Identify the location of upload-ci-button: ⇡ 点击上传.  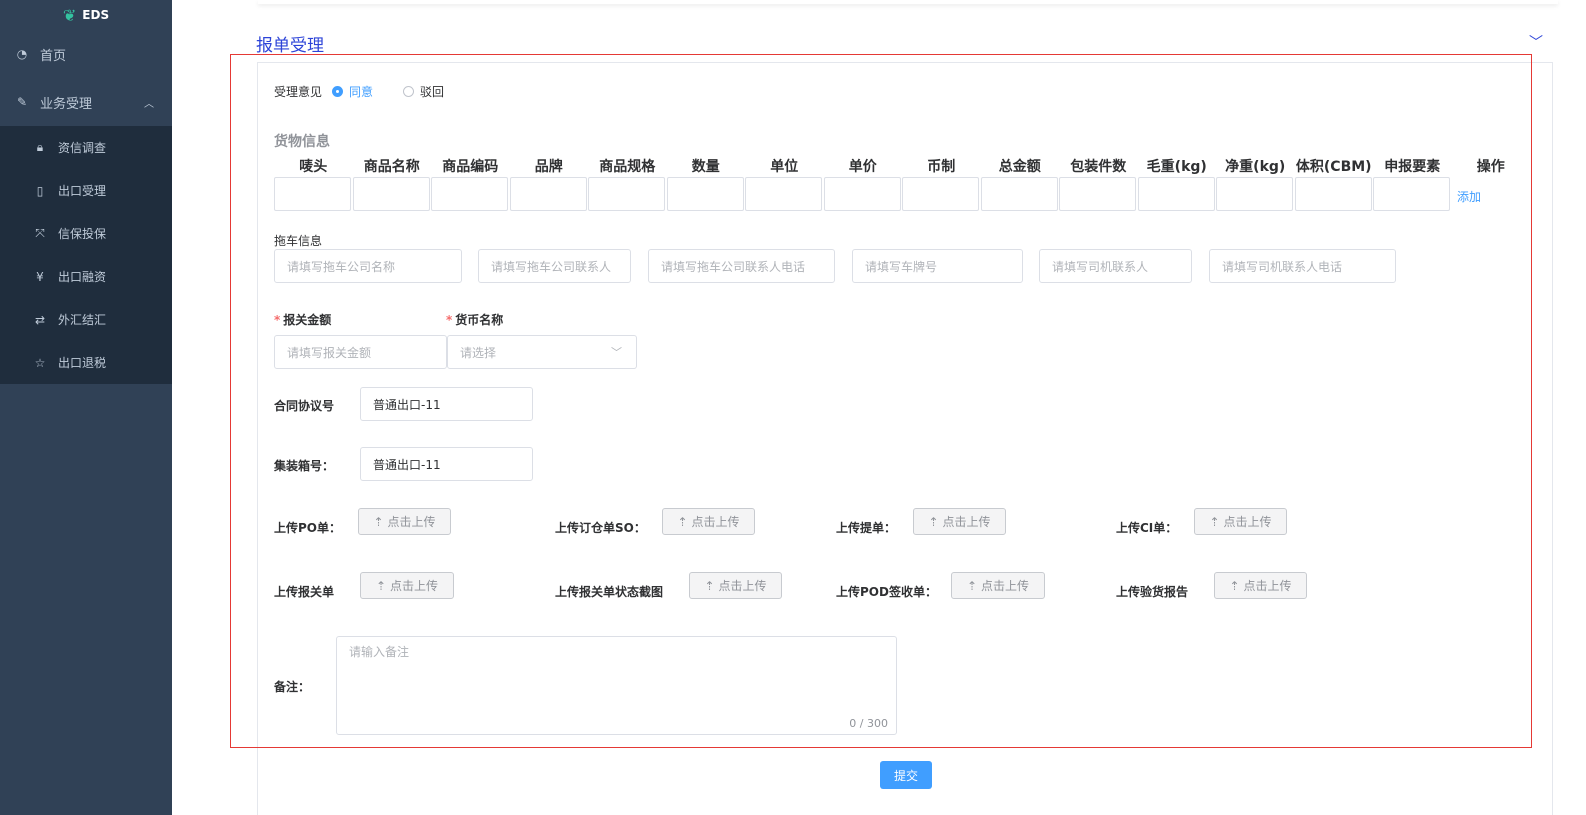
(1240, 521).